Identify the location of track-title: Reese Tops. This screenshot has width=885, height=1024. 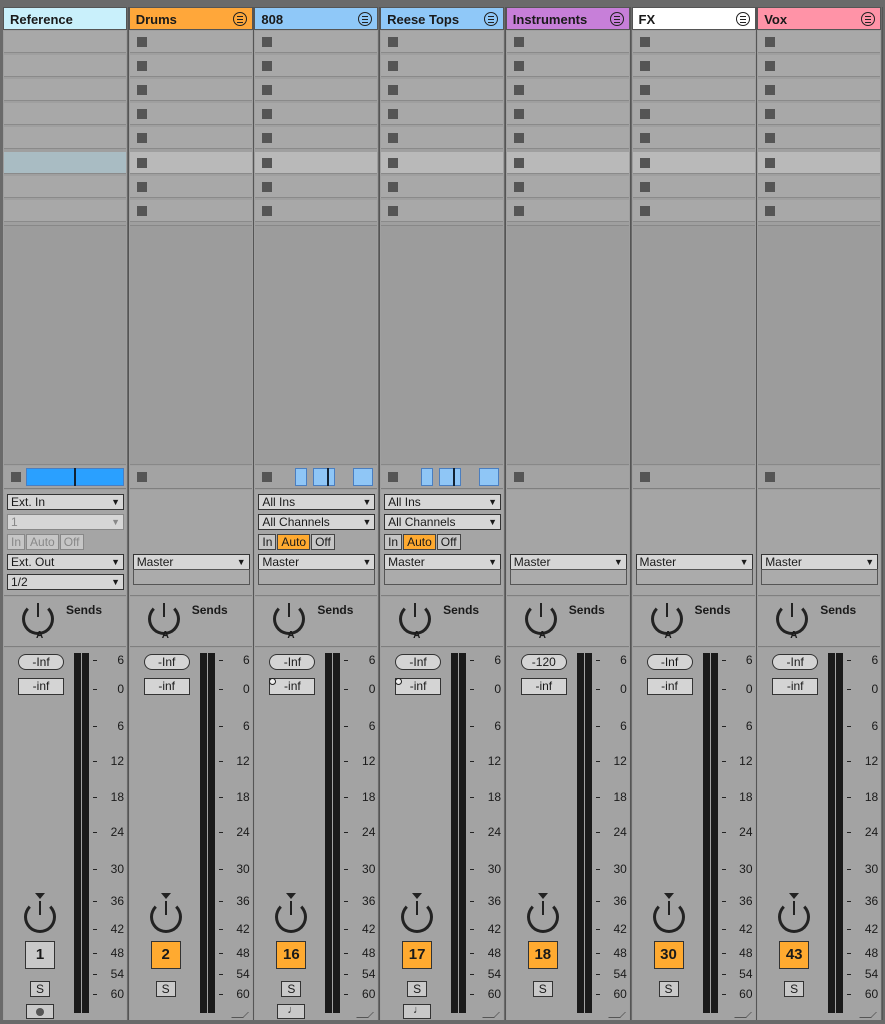
(442, 18).